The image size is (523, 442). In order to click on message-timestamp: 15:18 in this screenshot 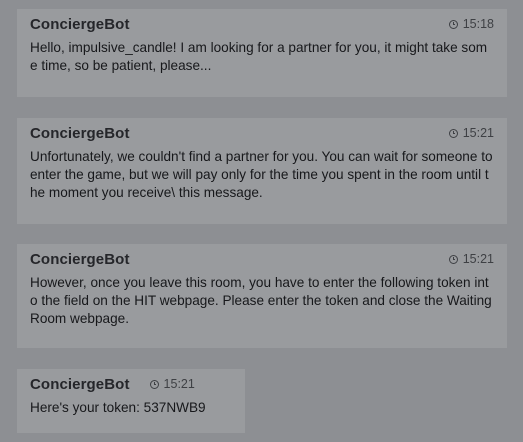, I will do `click(471, 24)`.